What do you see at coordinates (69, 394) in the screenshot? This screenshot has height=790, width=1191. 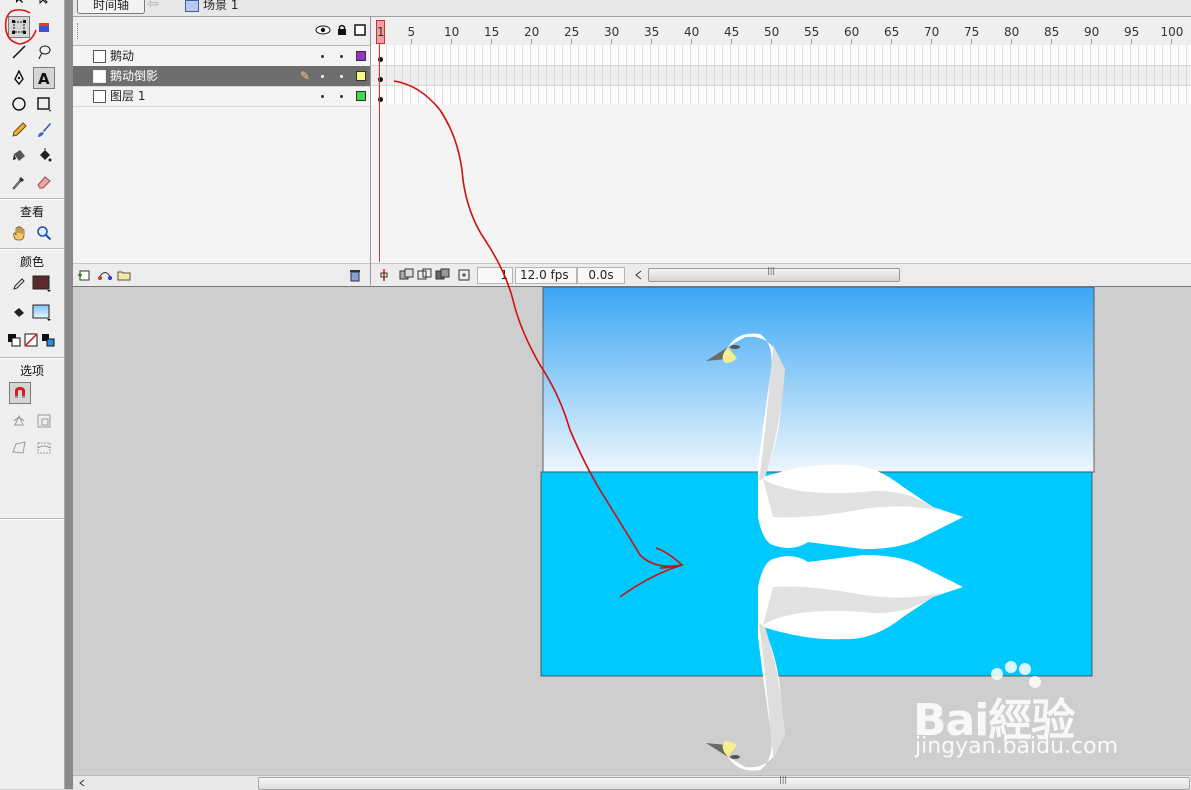 I see `panel-splitter` at bounding box center [69, 394].